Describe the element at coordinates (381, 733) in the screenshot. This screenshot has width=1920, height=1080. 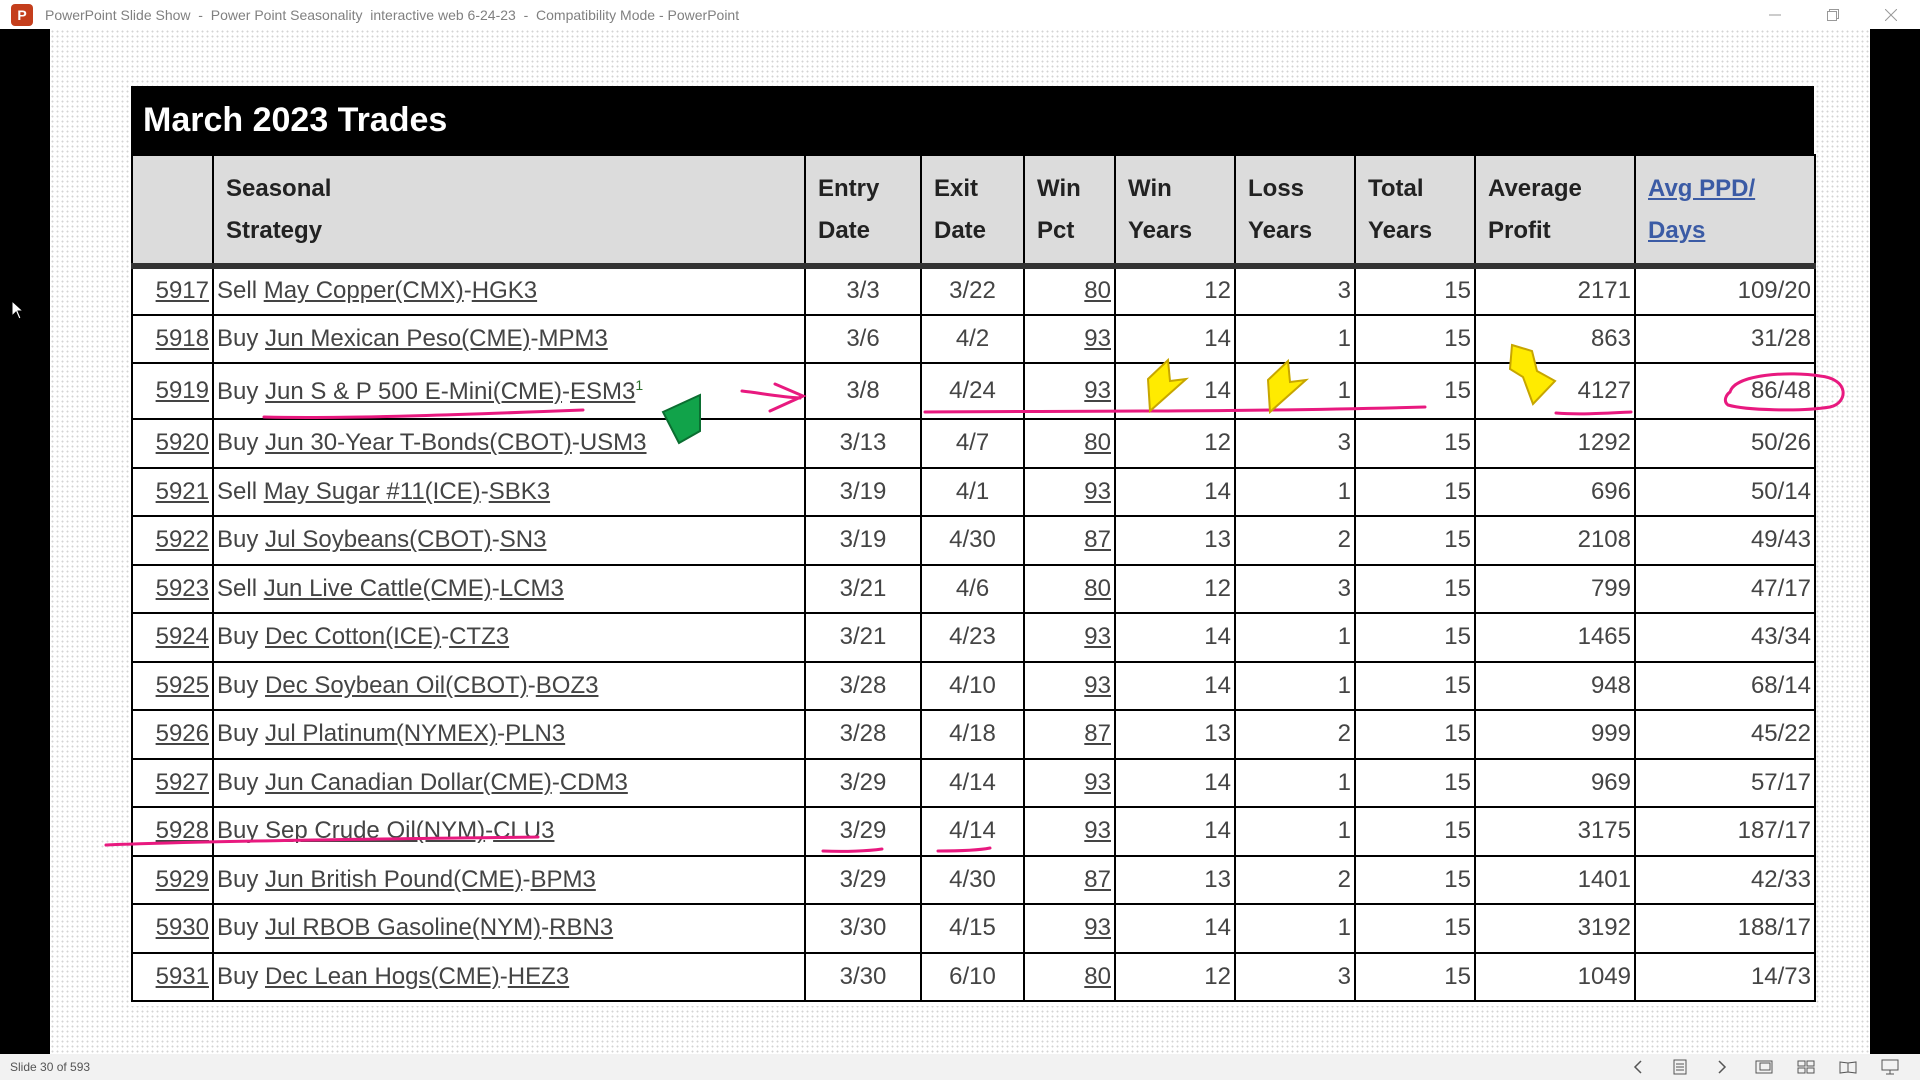
I see `market-link: Jul Platinum(NYMEX)` at that location.